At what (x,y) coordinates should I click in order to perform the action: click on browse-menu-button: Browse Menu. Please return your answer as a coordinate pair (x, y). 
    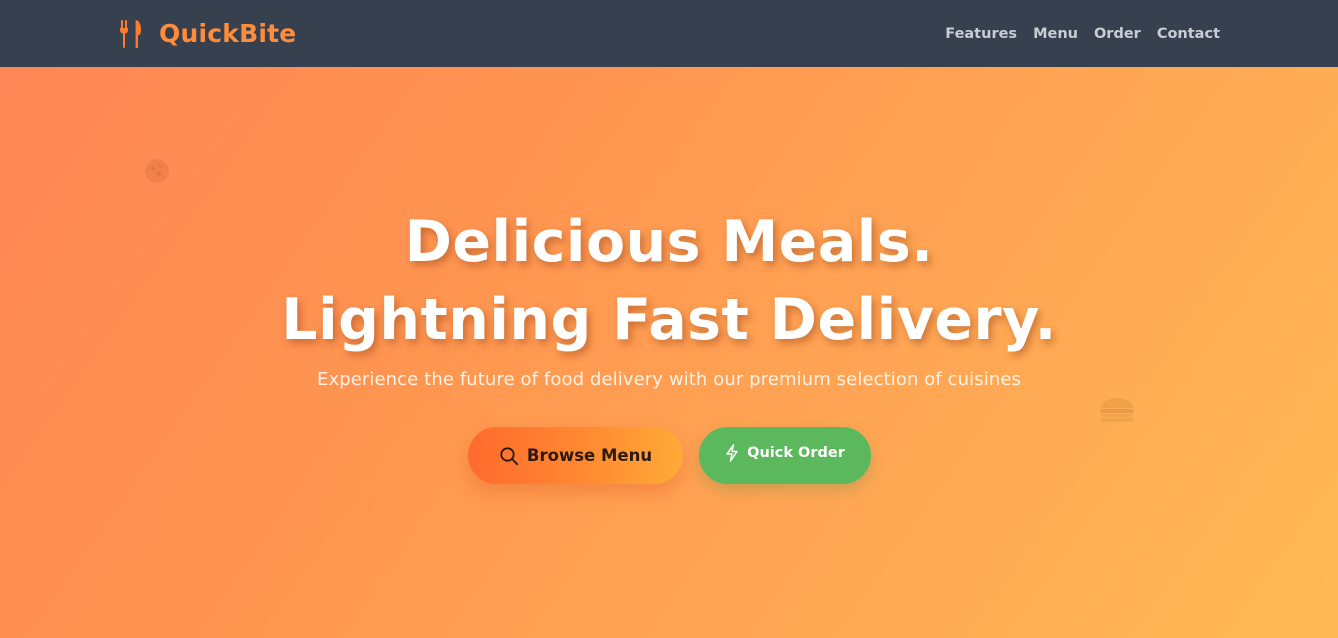
    Looking at the image, I should click on (575, 455).